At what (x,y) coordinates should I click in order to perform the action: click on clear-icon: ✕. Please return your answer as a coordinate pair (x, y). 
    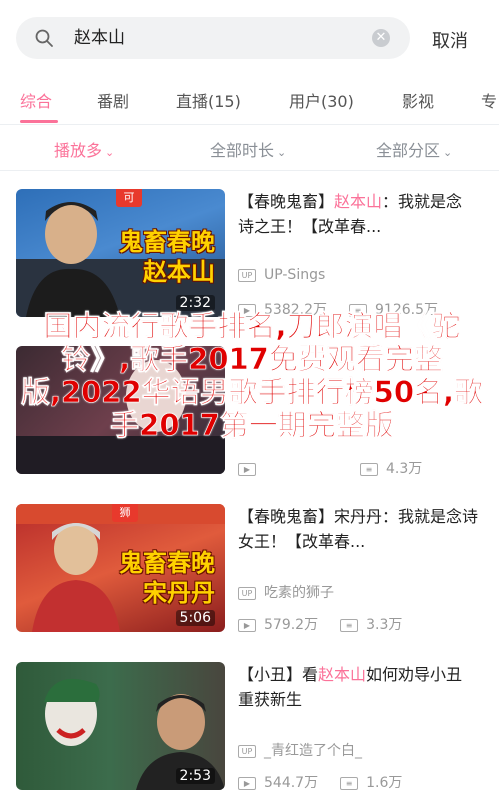
    Looking at the image, I should click on (381, 38).